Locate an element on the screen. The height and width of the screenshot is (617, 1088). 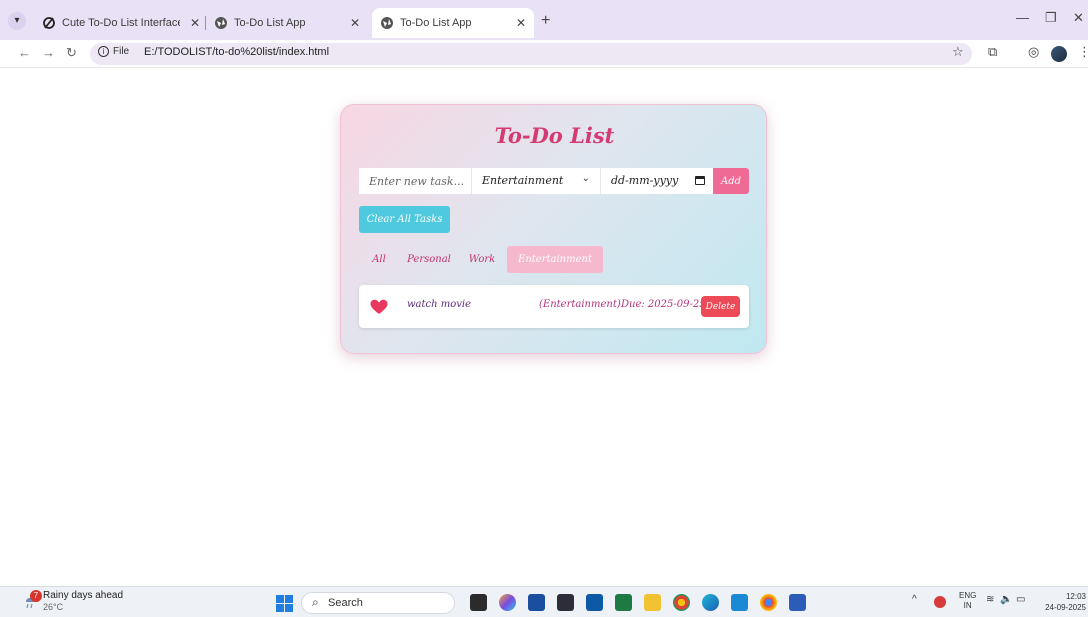
clock-time: 12:03 is located at coordinates (1075, 596).